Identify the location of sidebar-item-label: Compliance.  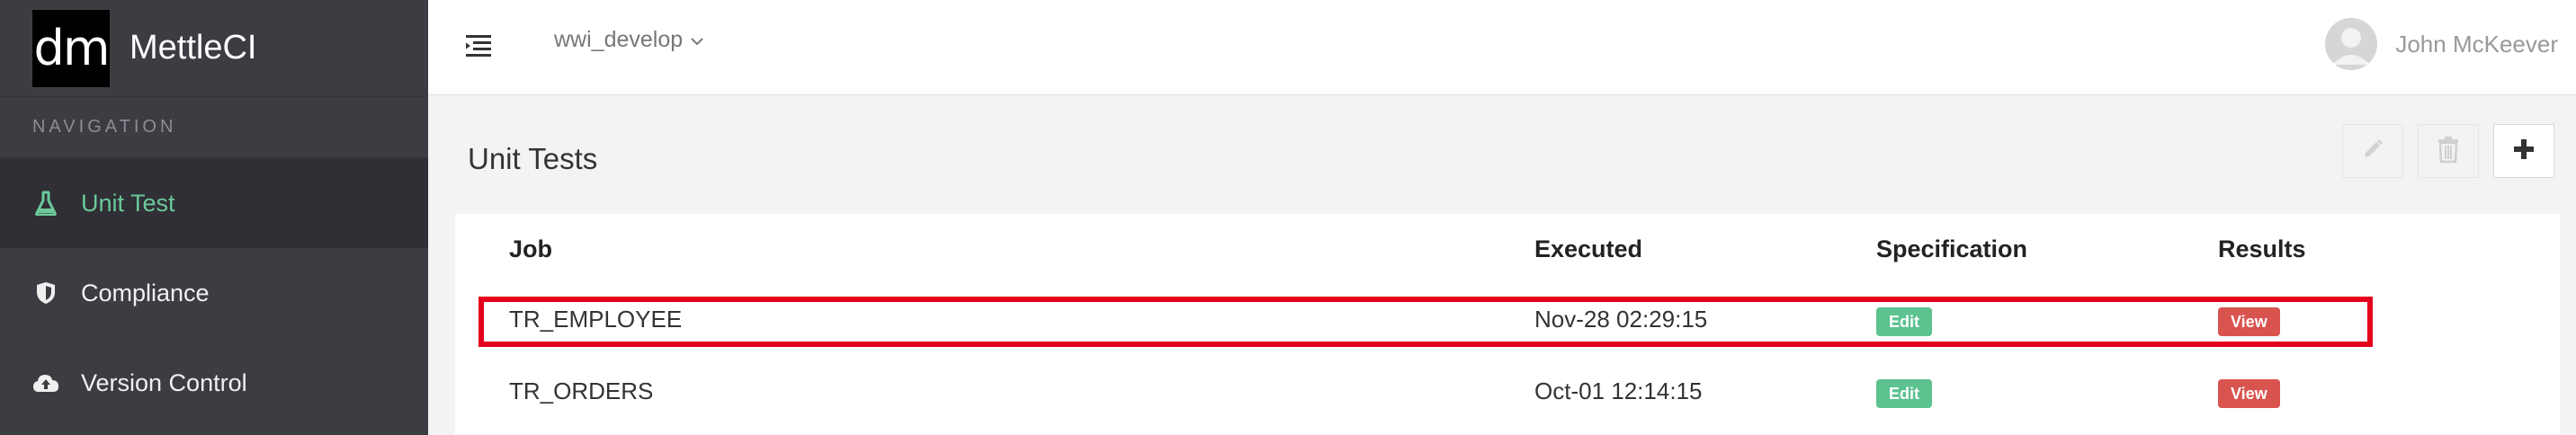
(145, 292).